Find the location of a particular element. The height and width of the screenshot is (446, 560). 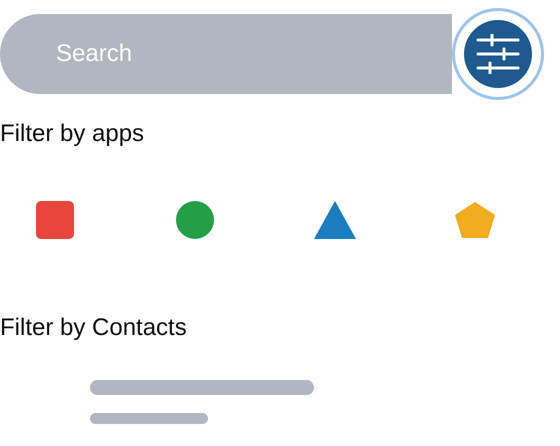

pentagon-icon is located at coordinates (475, 220).